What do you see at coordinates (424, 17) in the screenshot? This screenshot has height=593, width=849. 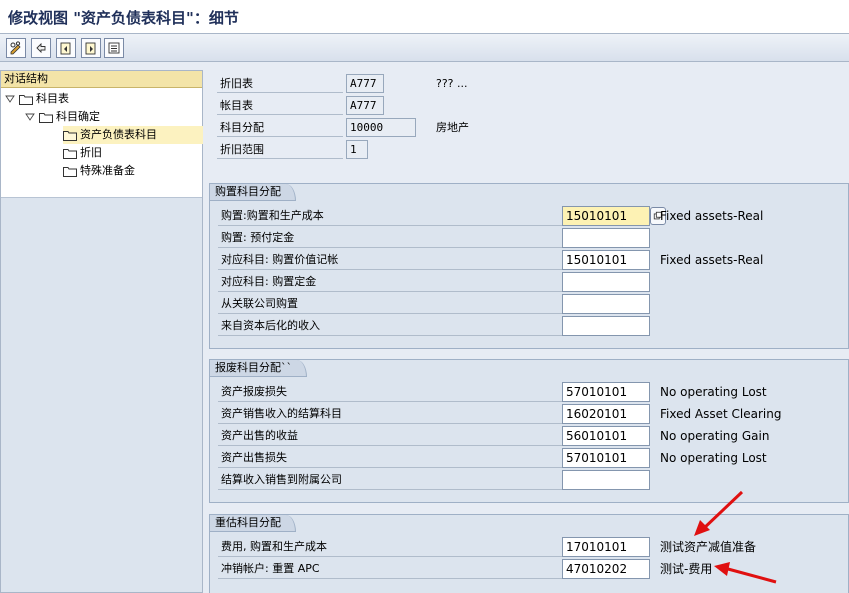 I see `title-bar: 修改视图 "资产负债表科目"：细节` at bounding box center [424, 17].